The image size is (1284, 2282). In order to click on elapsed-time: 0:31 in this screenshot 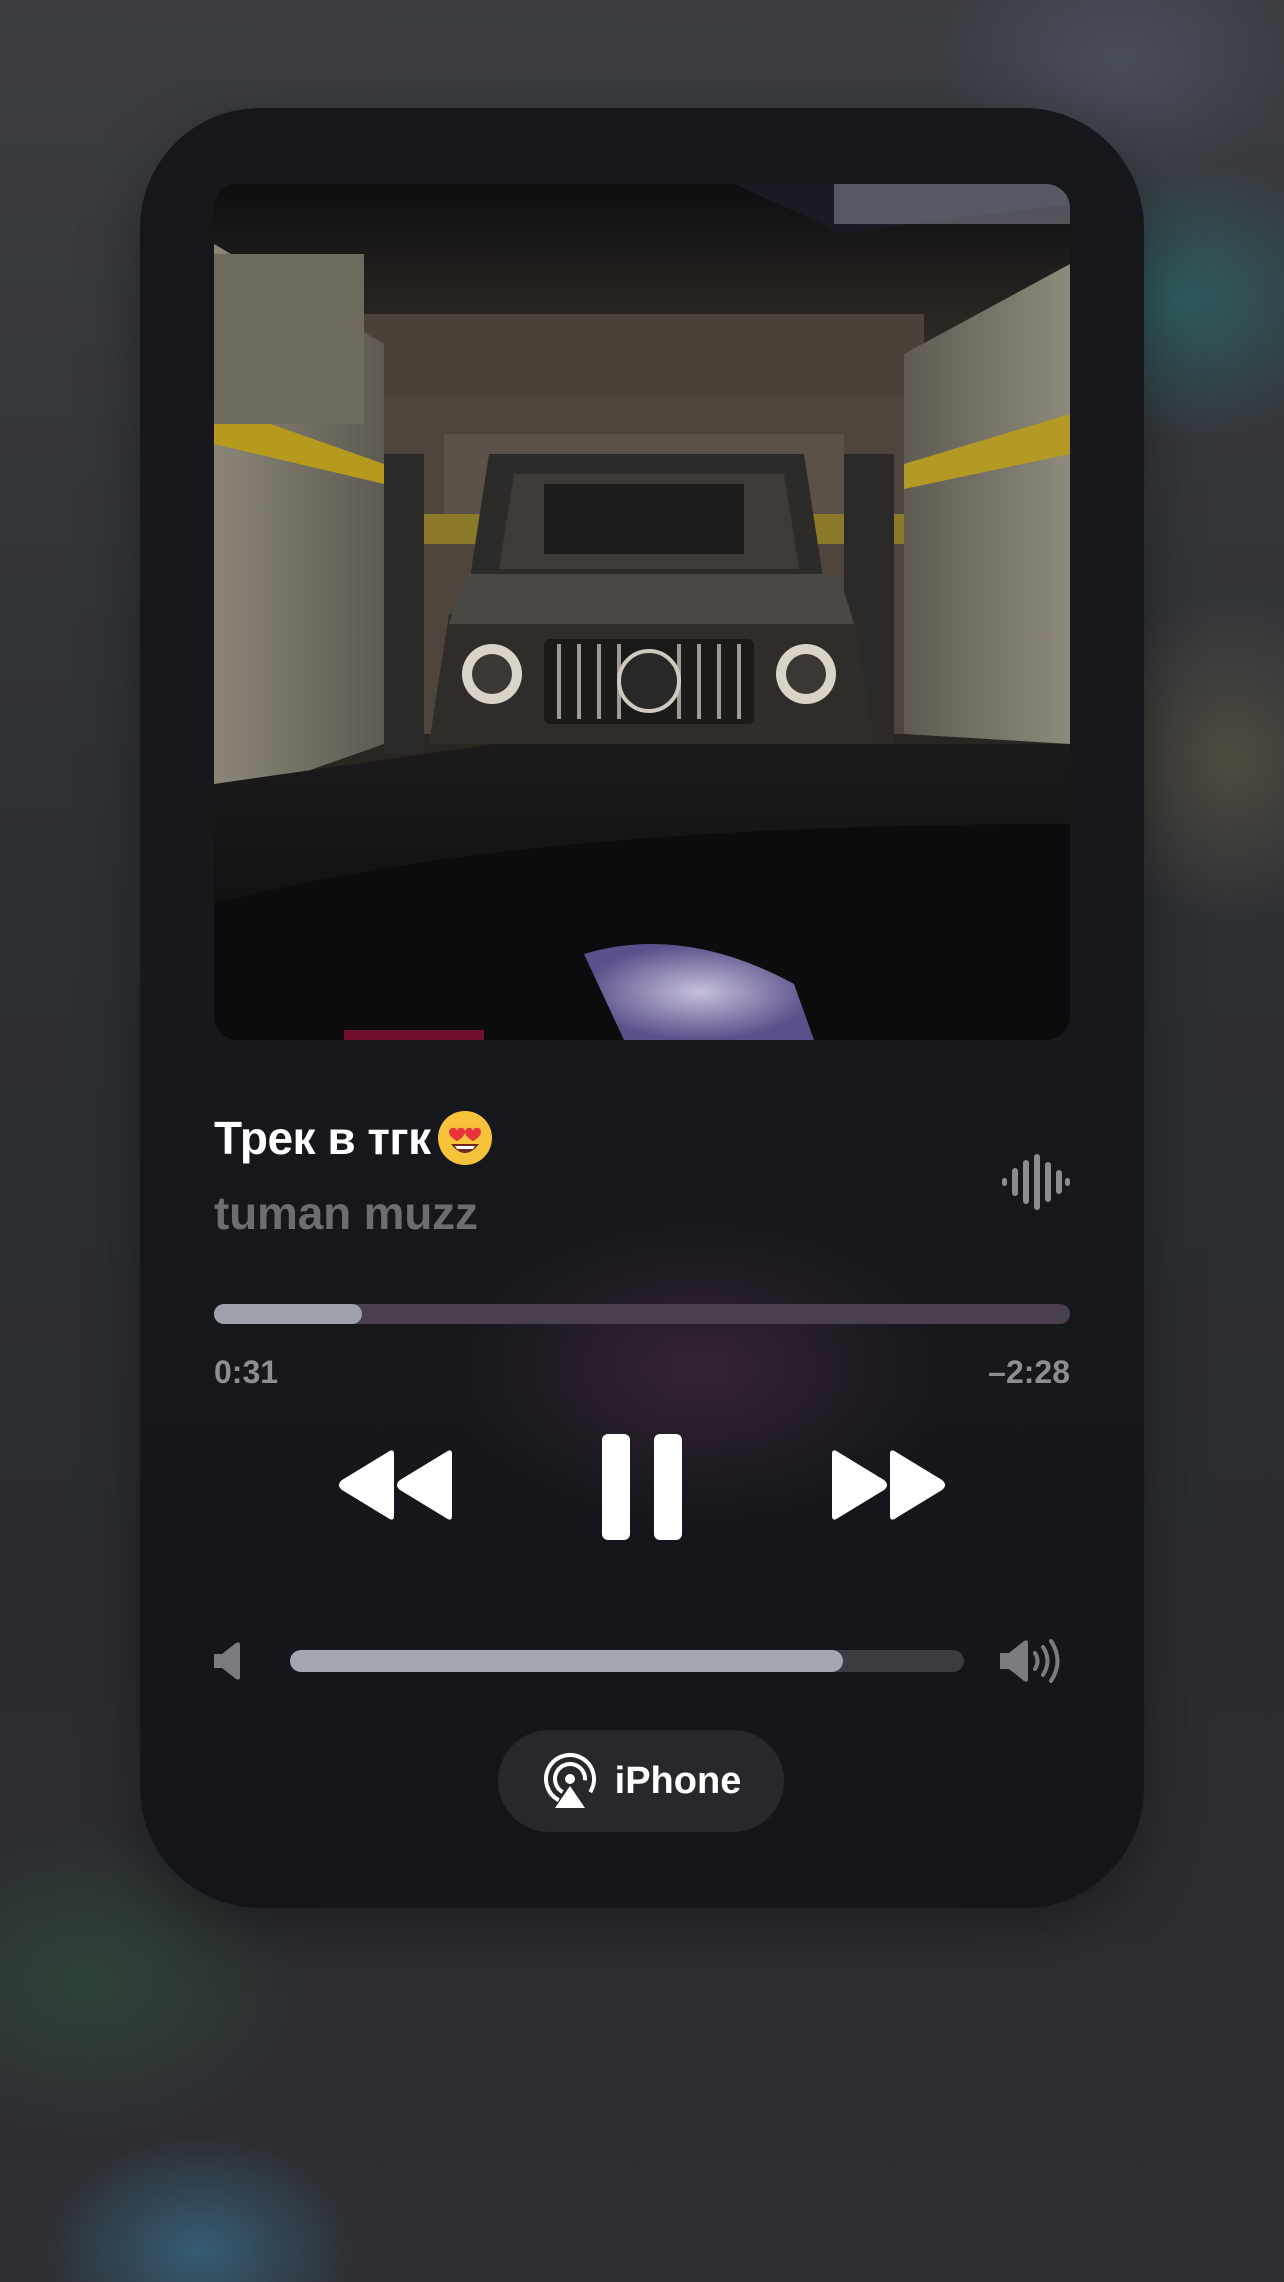, I will do `click(246, 1372)`.